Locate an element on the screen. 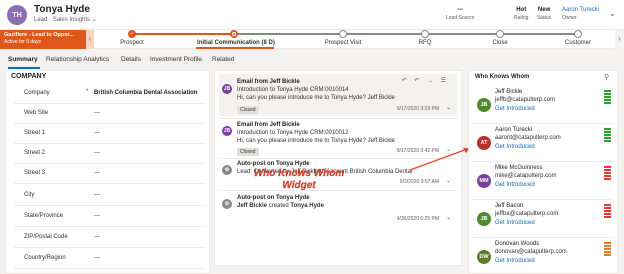  stage-node-prospect: ✓ is located at coordinates (132, 34).